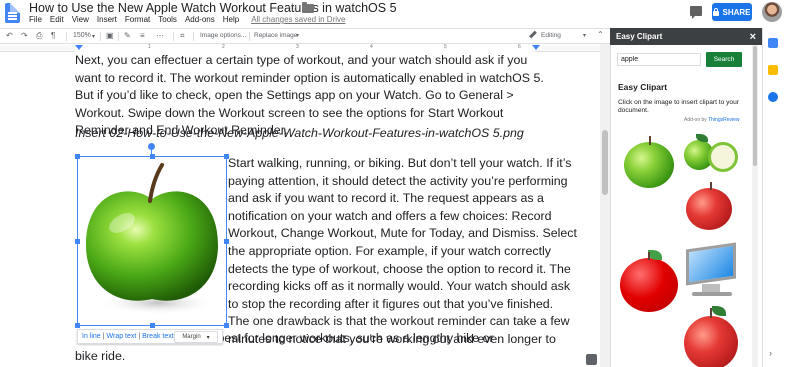 This screenshot has height=367, width=786. Describe the element at coordinates (110, 35) in the screenshot. I see `image-icon: ▣` at that location.